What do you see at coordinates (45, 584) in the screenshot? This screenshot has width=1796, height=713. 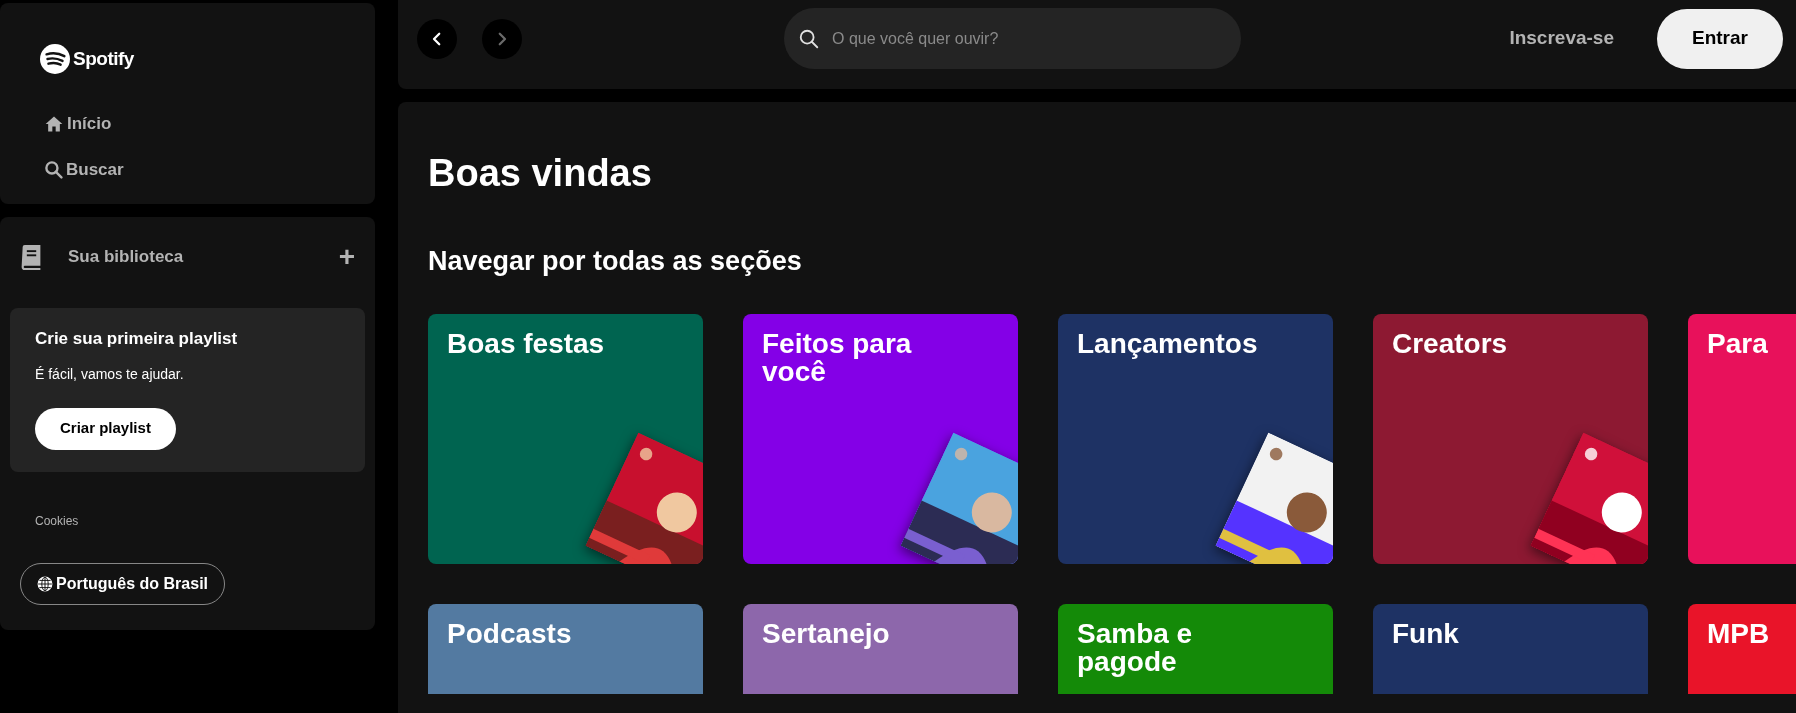 I see `globe-icon` at bounding box center [45, 584].